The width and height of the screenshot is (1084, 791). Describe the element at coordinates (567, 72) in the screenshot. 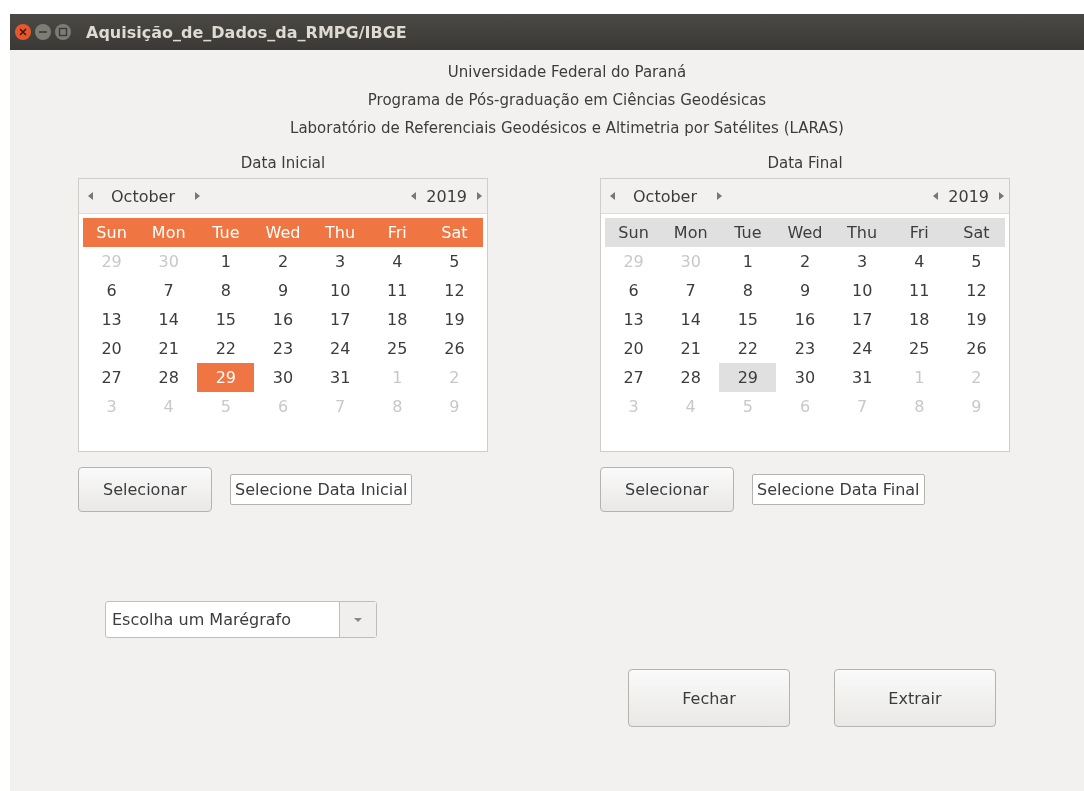

I see `header-text: Universidade Federal do Paraná` at that location.